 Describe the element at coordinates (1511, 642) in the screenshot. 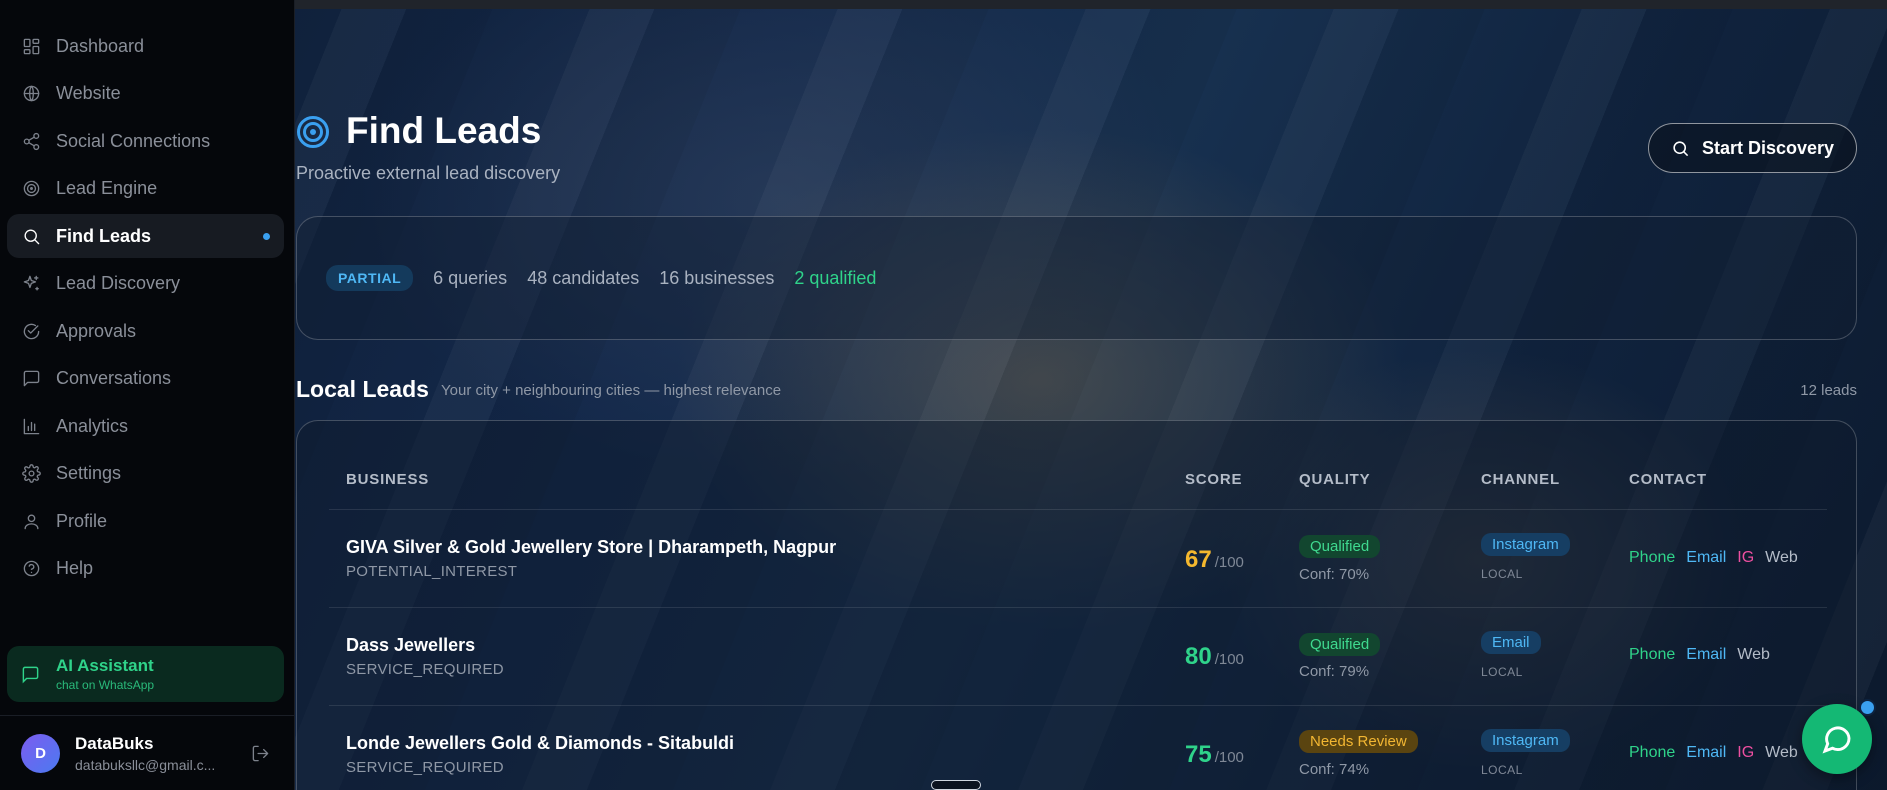

I see `channel-badge: Email` at that location.